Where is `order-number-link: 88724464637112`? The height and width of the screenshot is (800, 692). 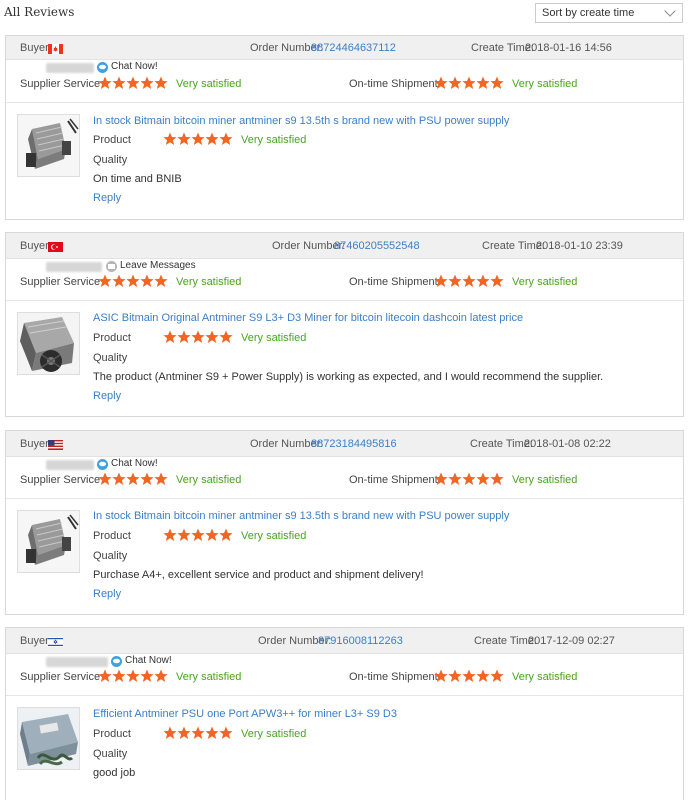 order-number-link: 88724464637112 is located at coordinates (353, 48).